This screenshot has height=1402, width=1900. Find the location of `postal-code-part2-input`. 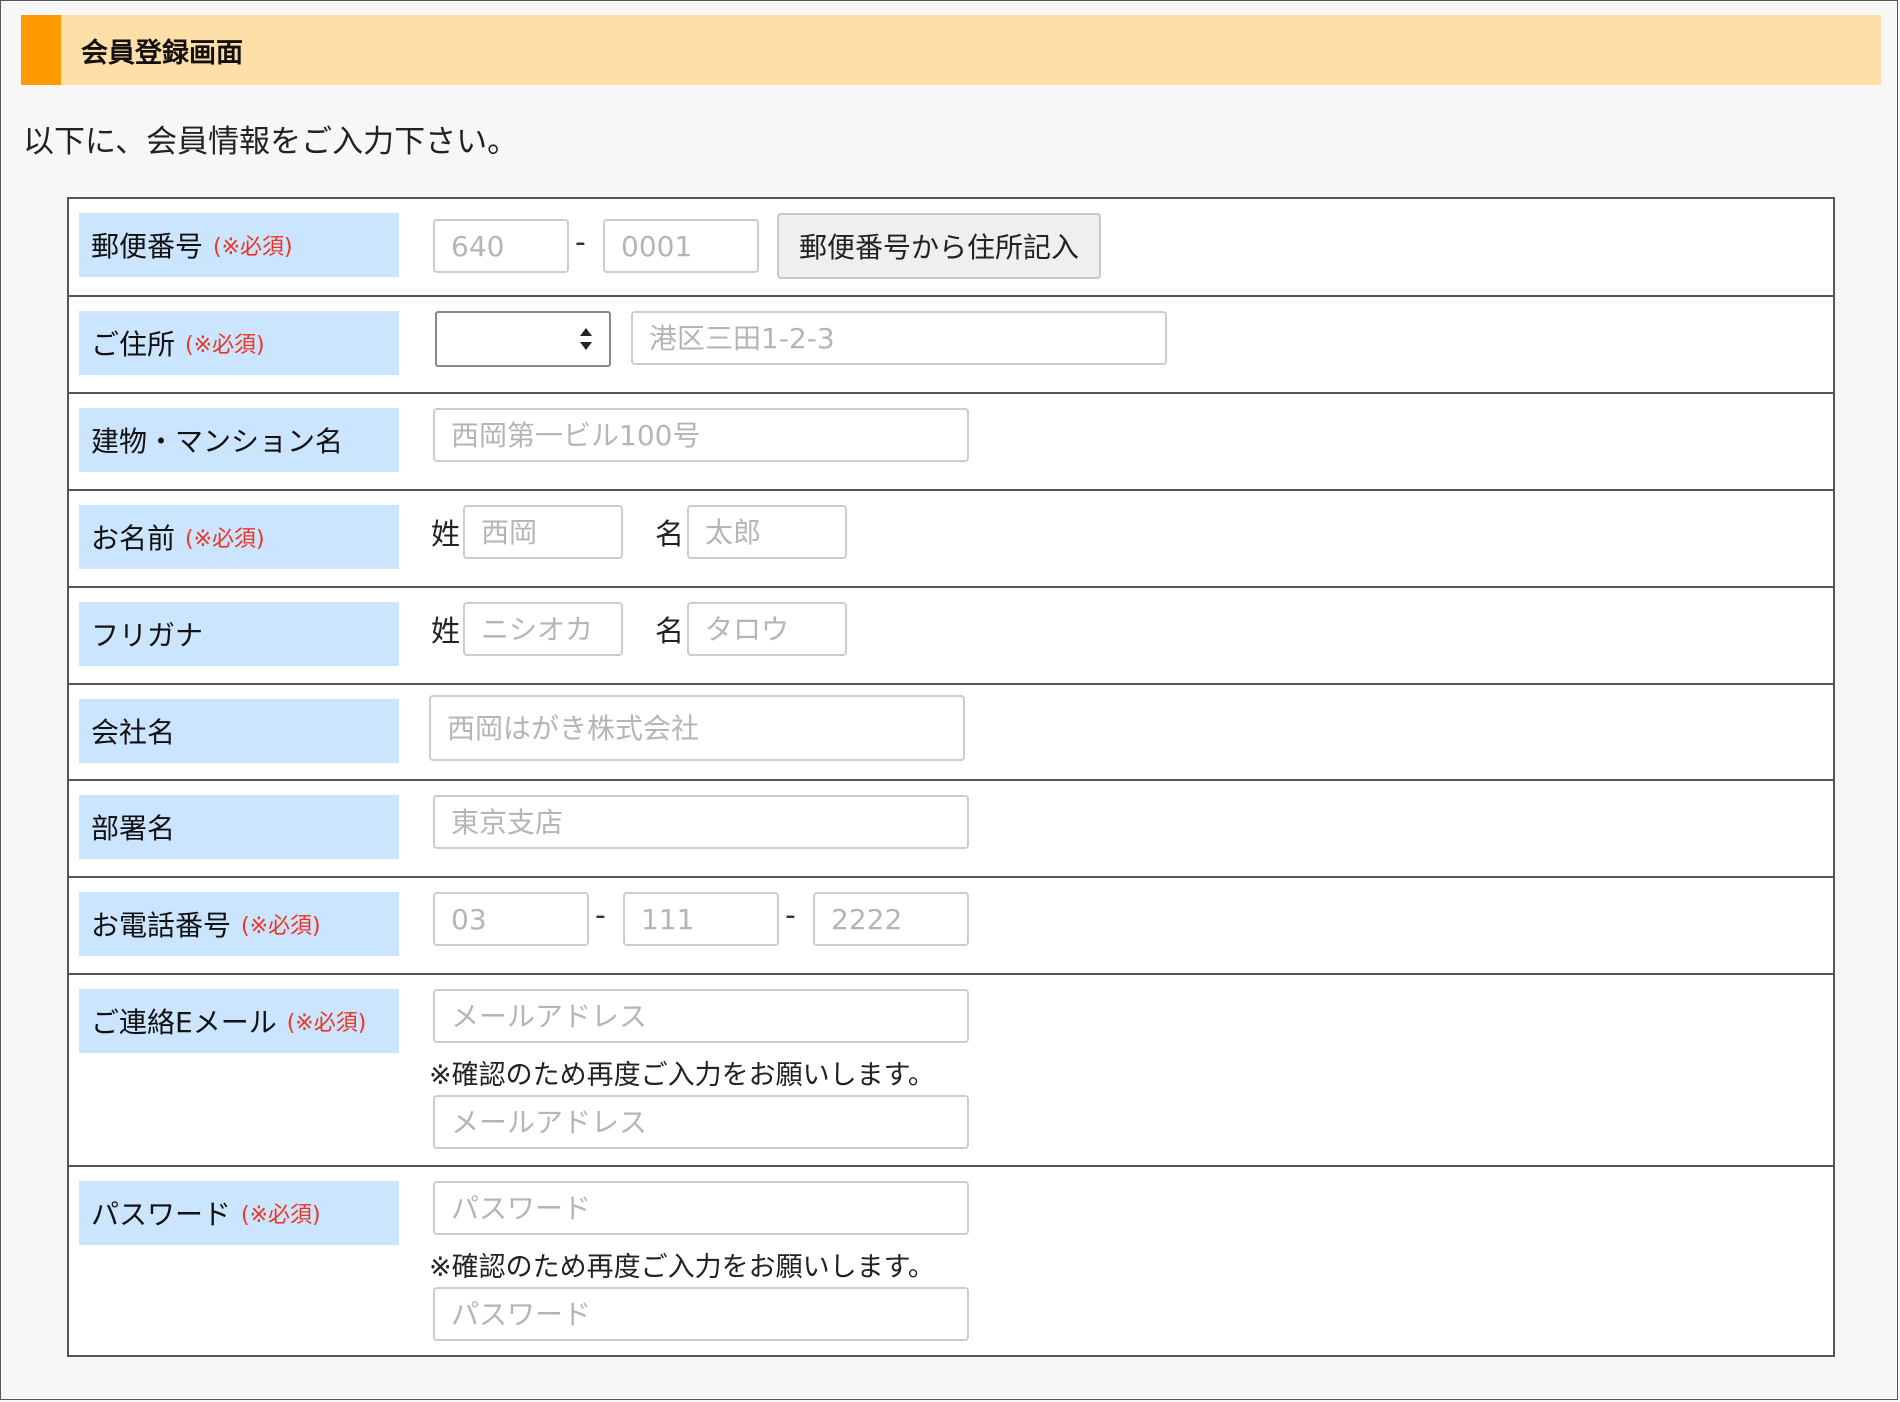

postal-code-part2-input is located at coordinates (681, 246).